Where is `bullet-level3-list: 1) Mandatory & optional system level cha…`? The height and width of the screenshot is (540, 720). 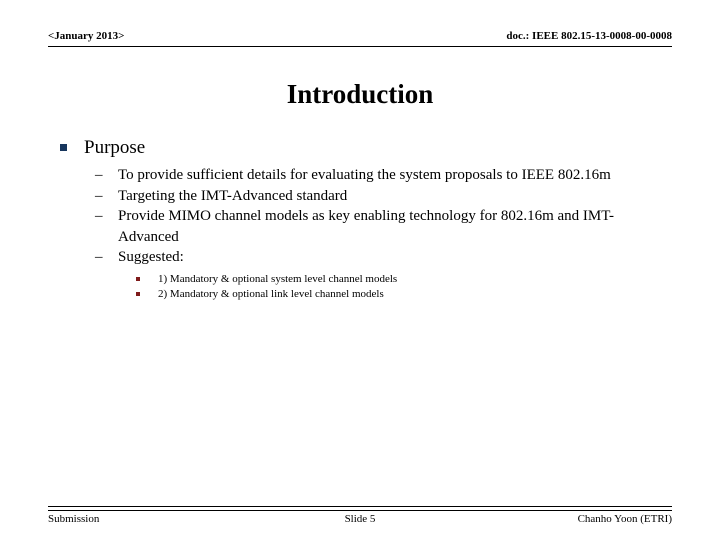
bullet-level3-list: 1) Mandatory & optional system level cha… is located at coordinates (360, 287).